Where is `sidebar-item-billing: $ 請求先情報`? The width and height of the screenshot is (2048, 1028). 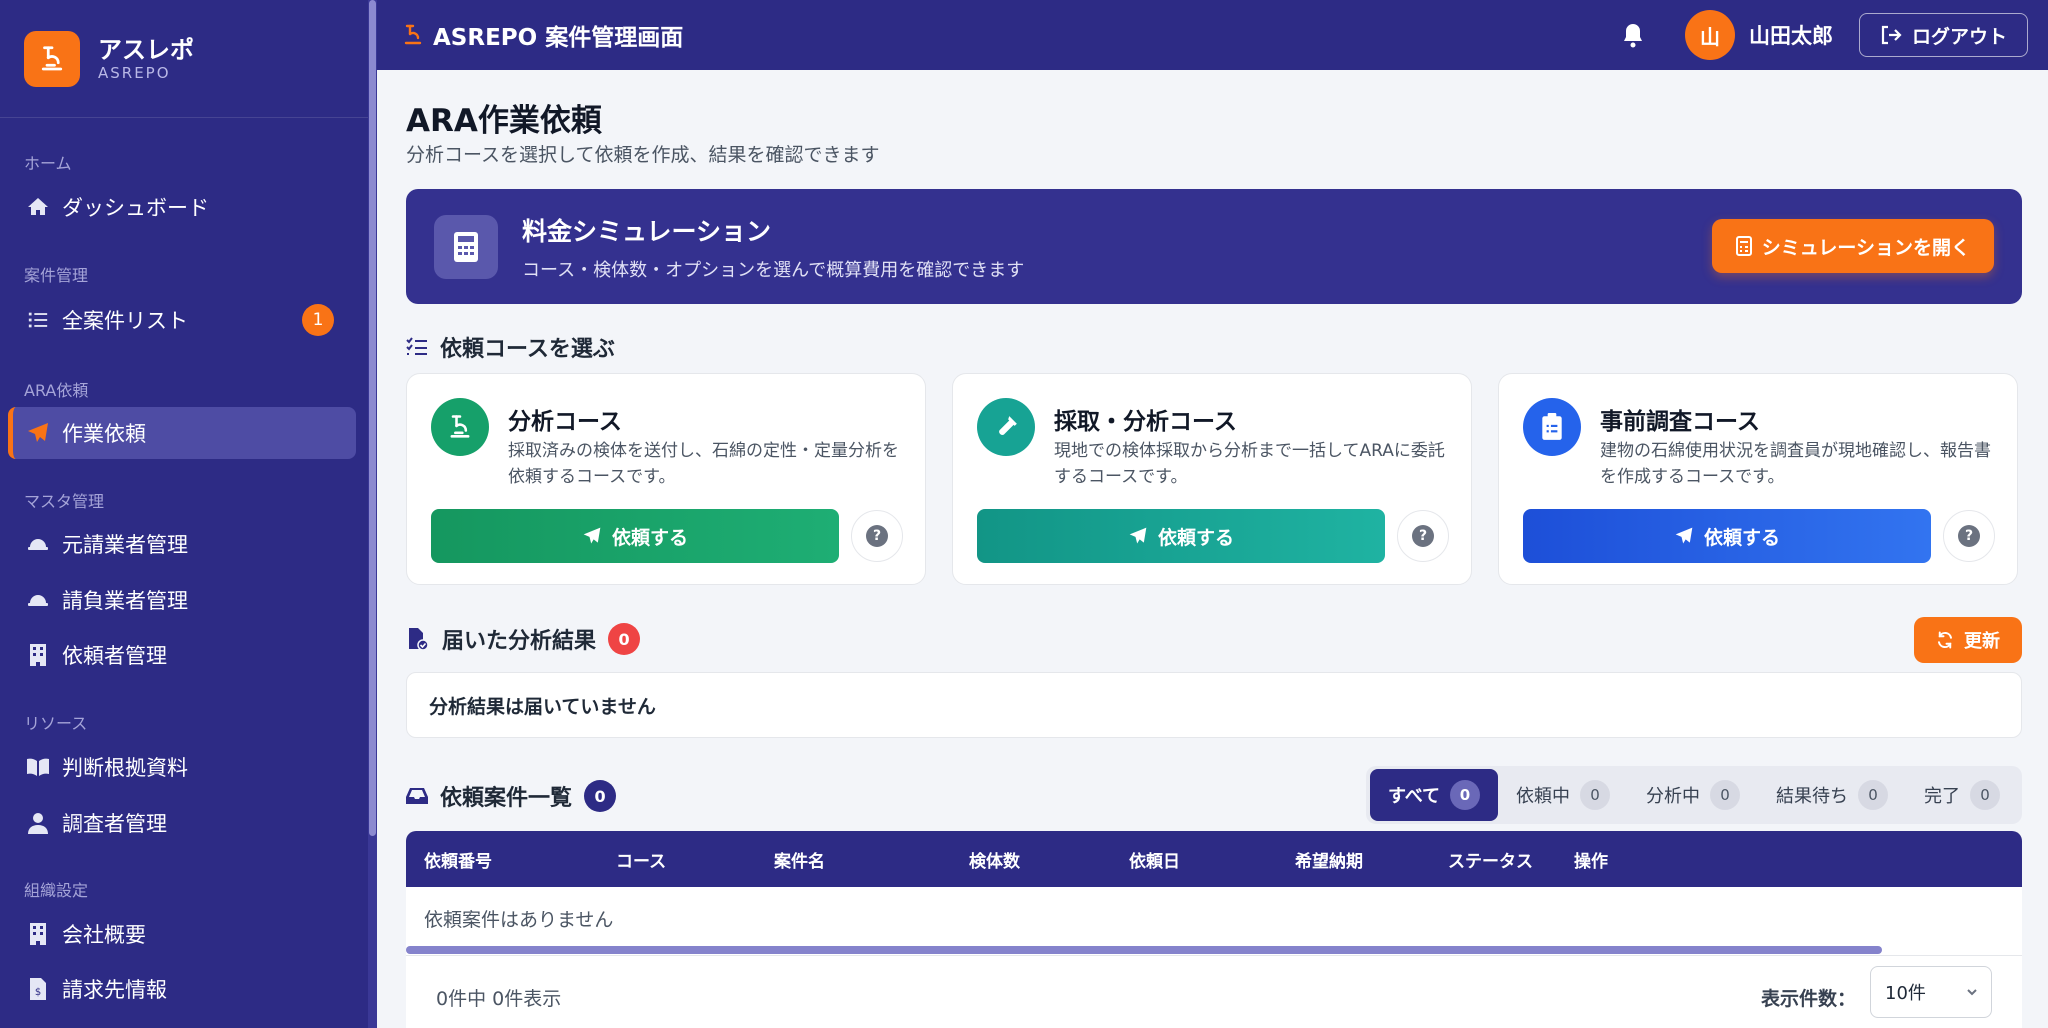
sidebar-item-billing: $ 請求先情報 is located at coordinates (182, 989).